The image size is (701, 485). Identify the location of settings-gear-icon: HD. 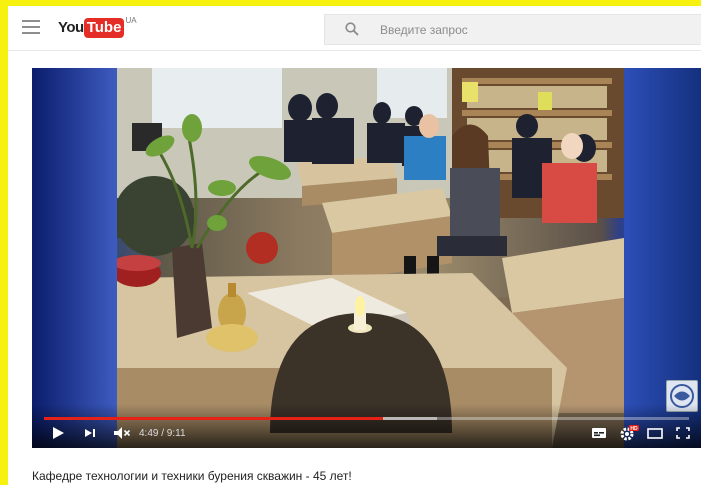
(629, 433).